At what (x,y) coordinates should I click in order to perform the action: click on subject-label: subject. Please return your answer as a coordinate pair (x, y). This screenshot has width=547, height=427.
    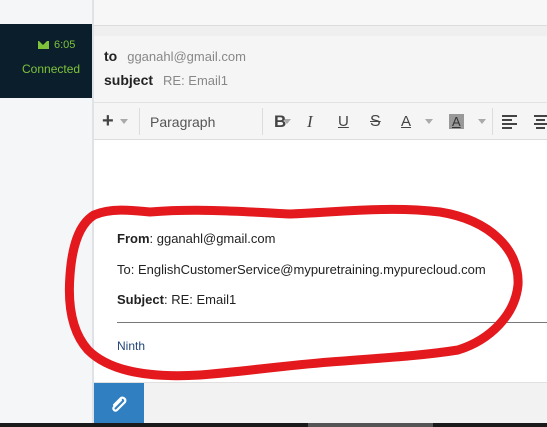
    Looking at the image, I should click on (129, 80).